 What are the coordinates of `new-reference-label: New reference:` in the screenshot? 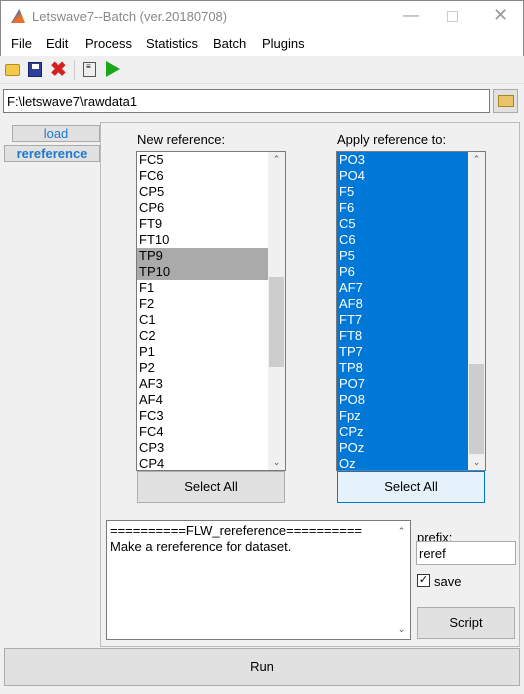 It's located at (181, 139).